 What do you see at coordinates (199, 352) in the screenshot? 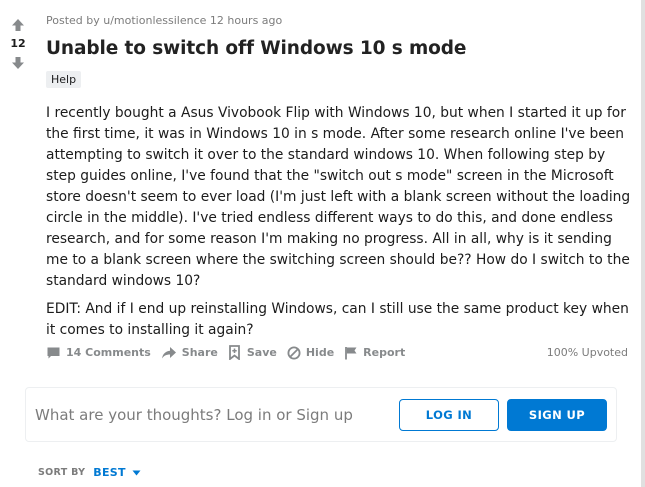
I see `share-label: Share` at bounding box center [199, 352].